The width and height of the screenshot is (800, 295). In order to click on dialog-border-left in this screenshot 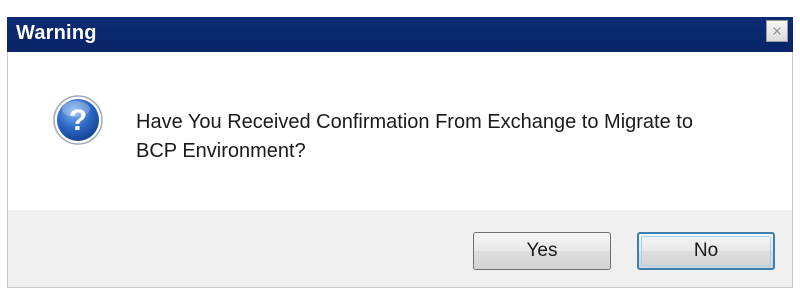, I will do `click(7, 170)`.